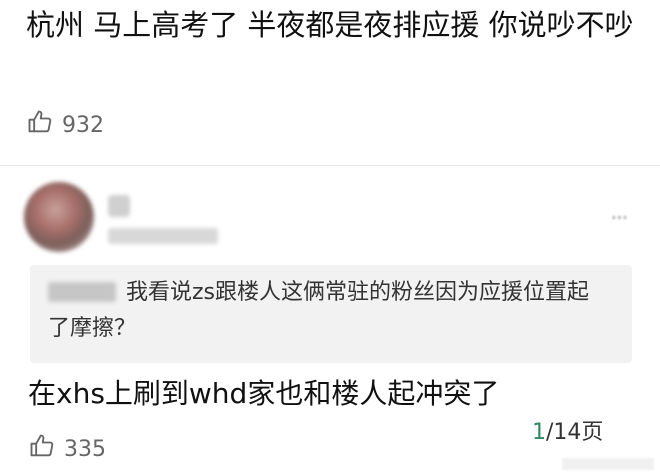 This screenshot has height=473, width=660. I want to click on reply-text: 在xhs上刷到whd家也和楼人起冲突了, so click(264, 393).